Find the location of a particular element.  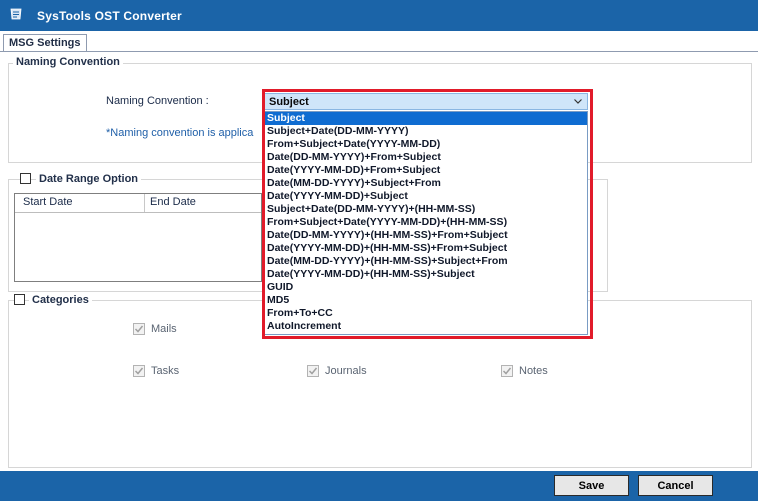

journals-label: Journals is located at coordinates (346, 371).